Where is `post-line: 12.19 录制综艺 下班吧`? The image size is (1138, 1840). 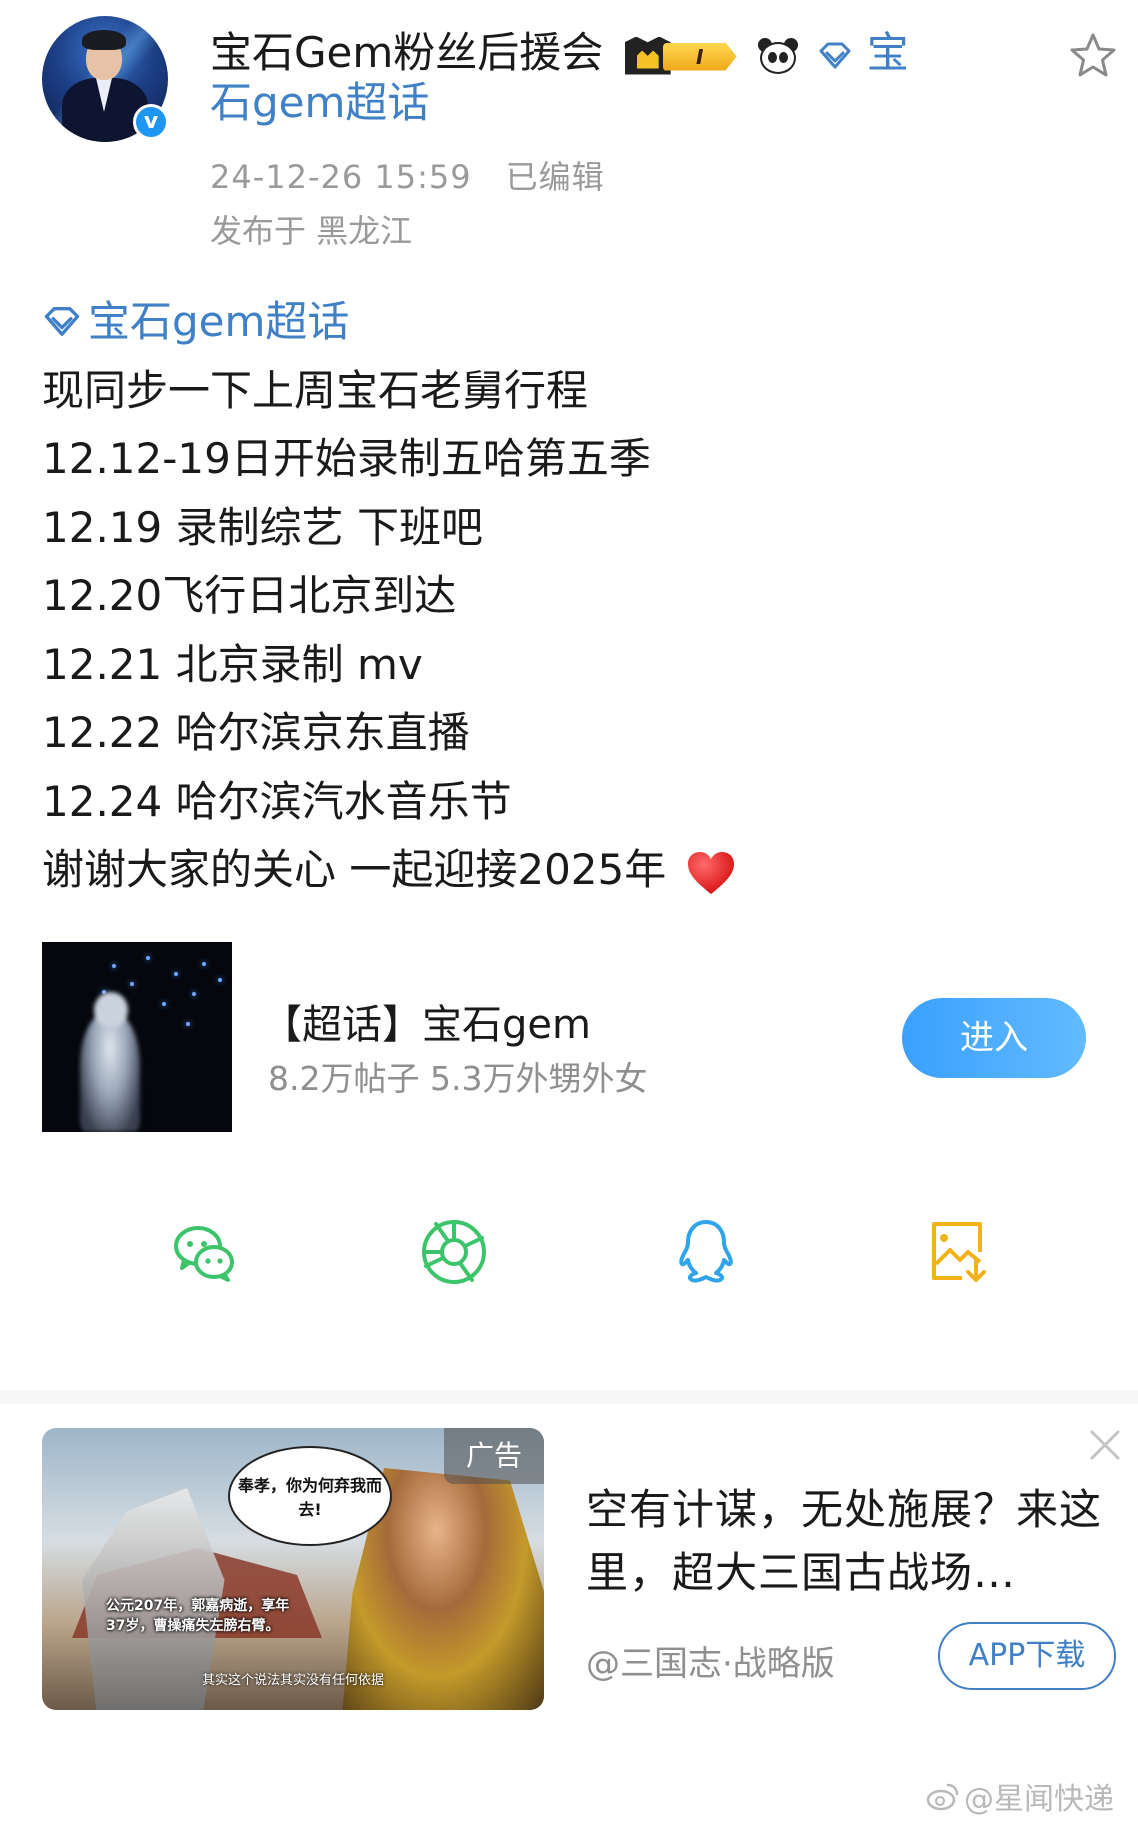 post-line: 12.19 录制综艺 下班吧 is located at coordinates (262, 527).